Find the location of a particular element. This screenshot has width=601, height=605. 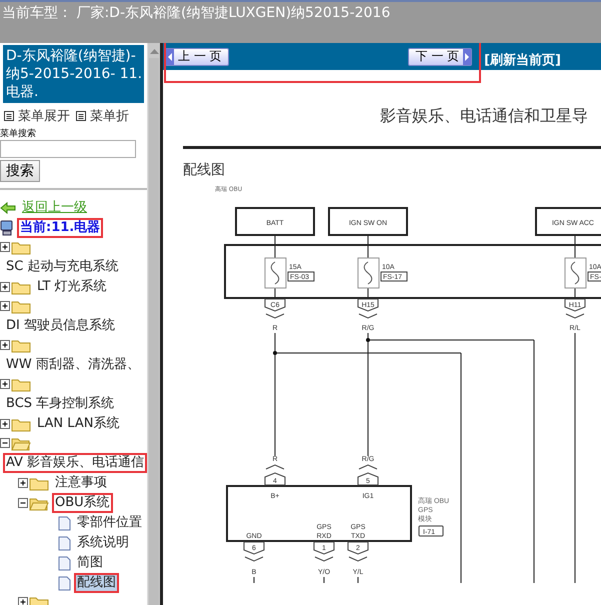

tree-item: 简图 is located at coordinates (90, 563).